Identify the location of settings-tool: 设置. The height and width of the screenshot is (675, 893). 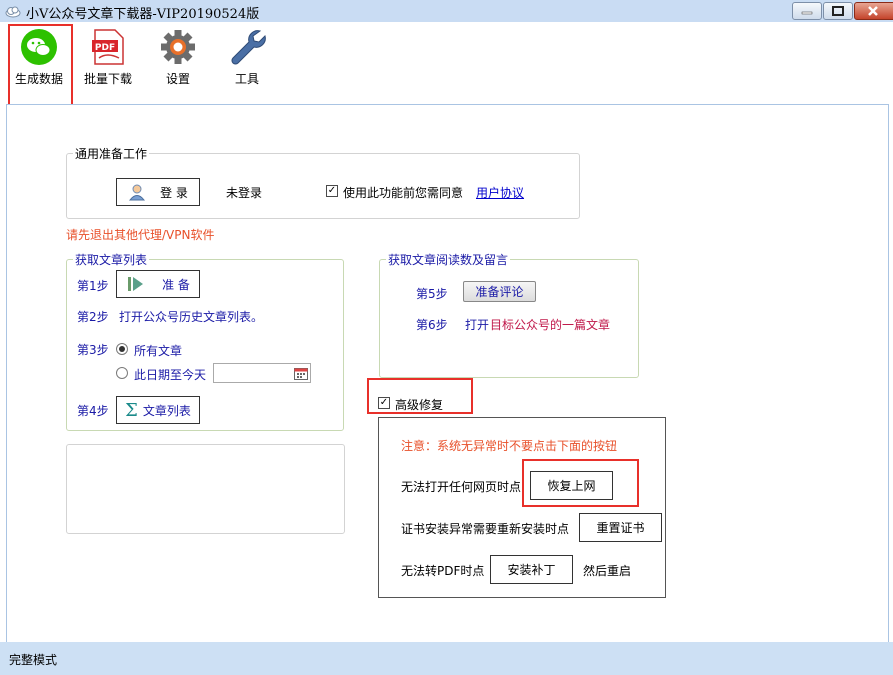
(178, 55).